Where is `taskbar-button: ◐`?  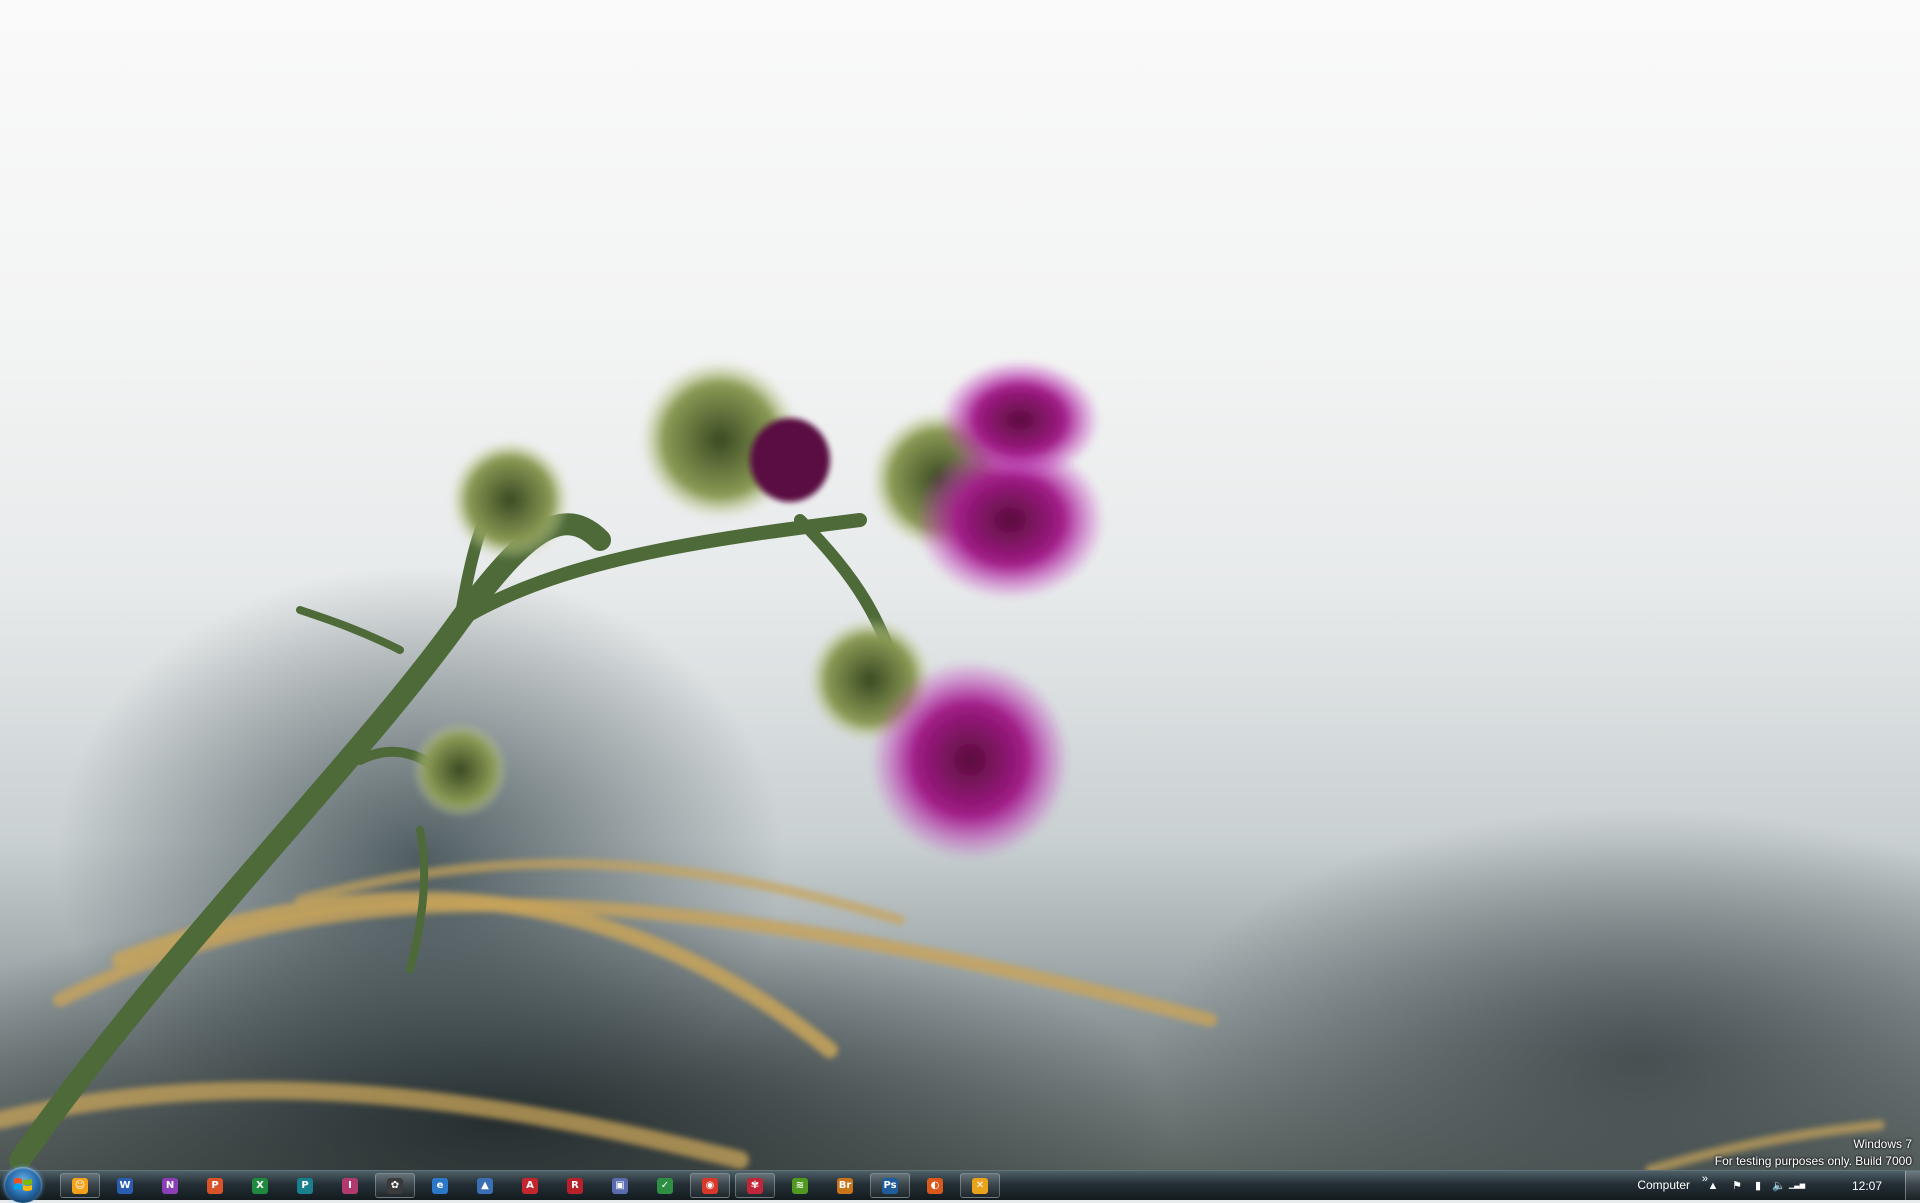 taskbar-button: ◐ is located at coordinates (935, 1185).